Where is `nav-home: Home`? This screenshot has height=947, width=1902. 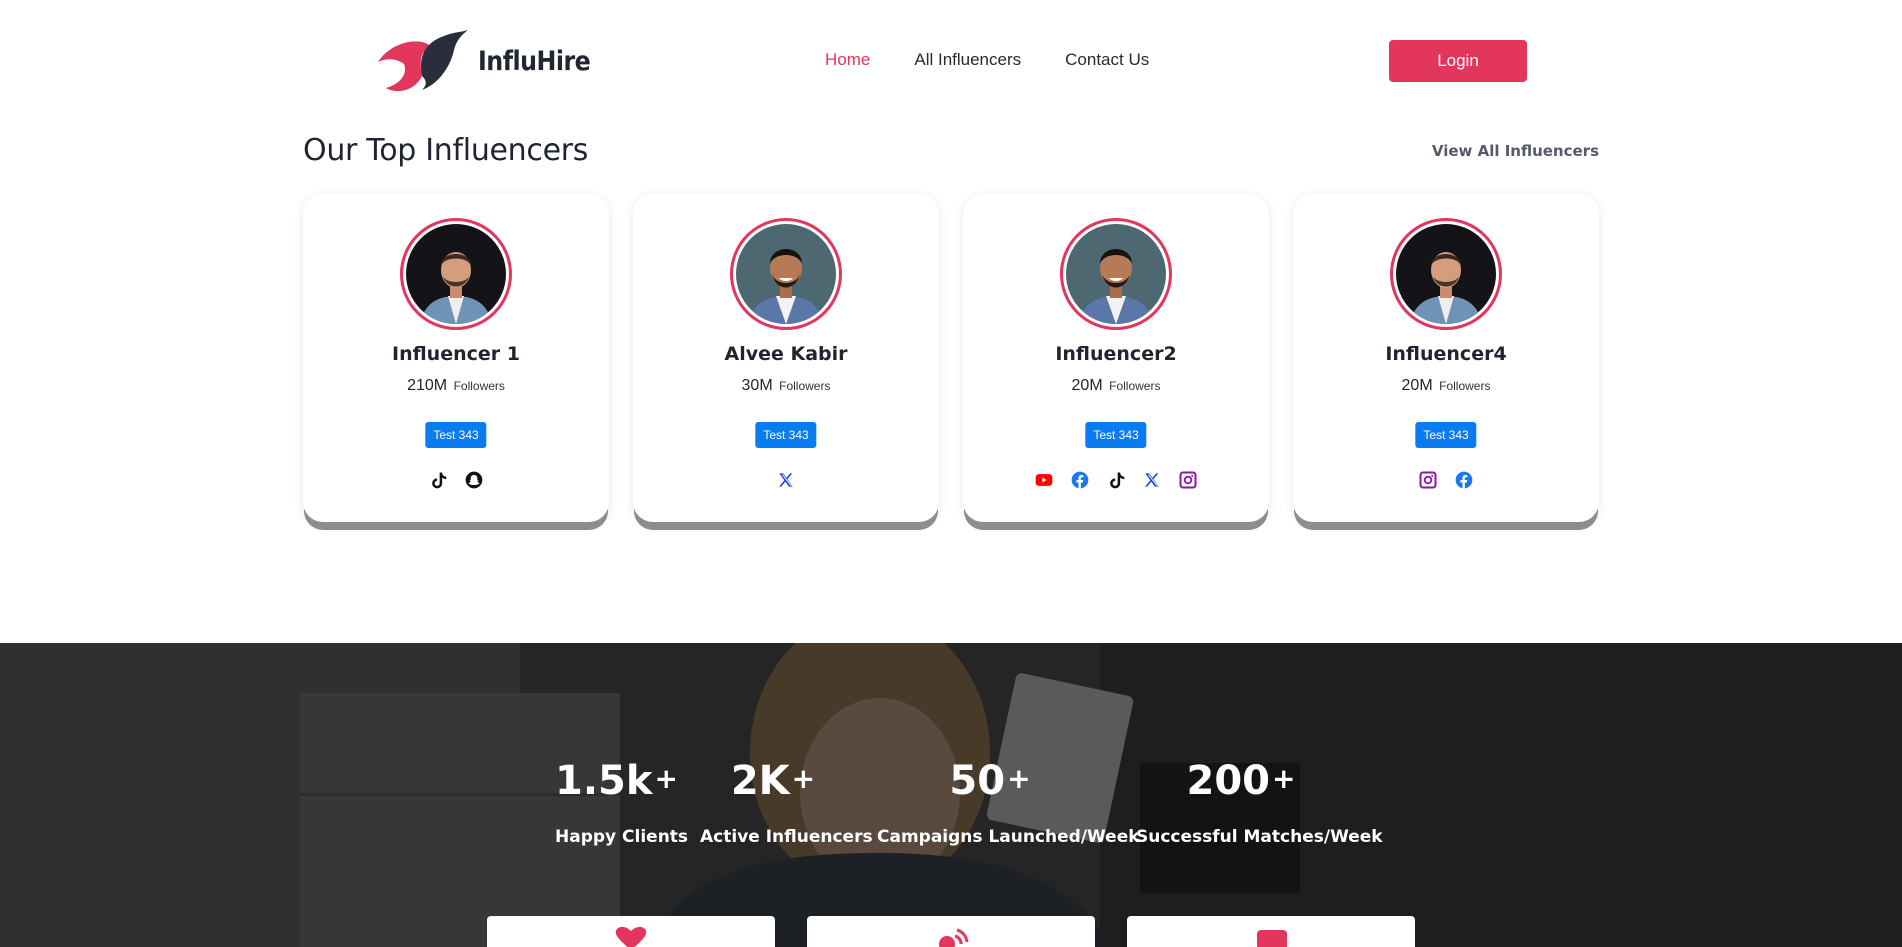 nav-home: Home is located at coordinates (847, 60).